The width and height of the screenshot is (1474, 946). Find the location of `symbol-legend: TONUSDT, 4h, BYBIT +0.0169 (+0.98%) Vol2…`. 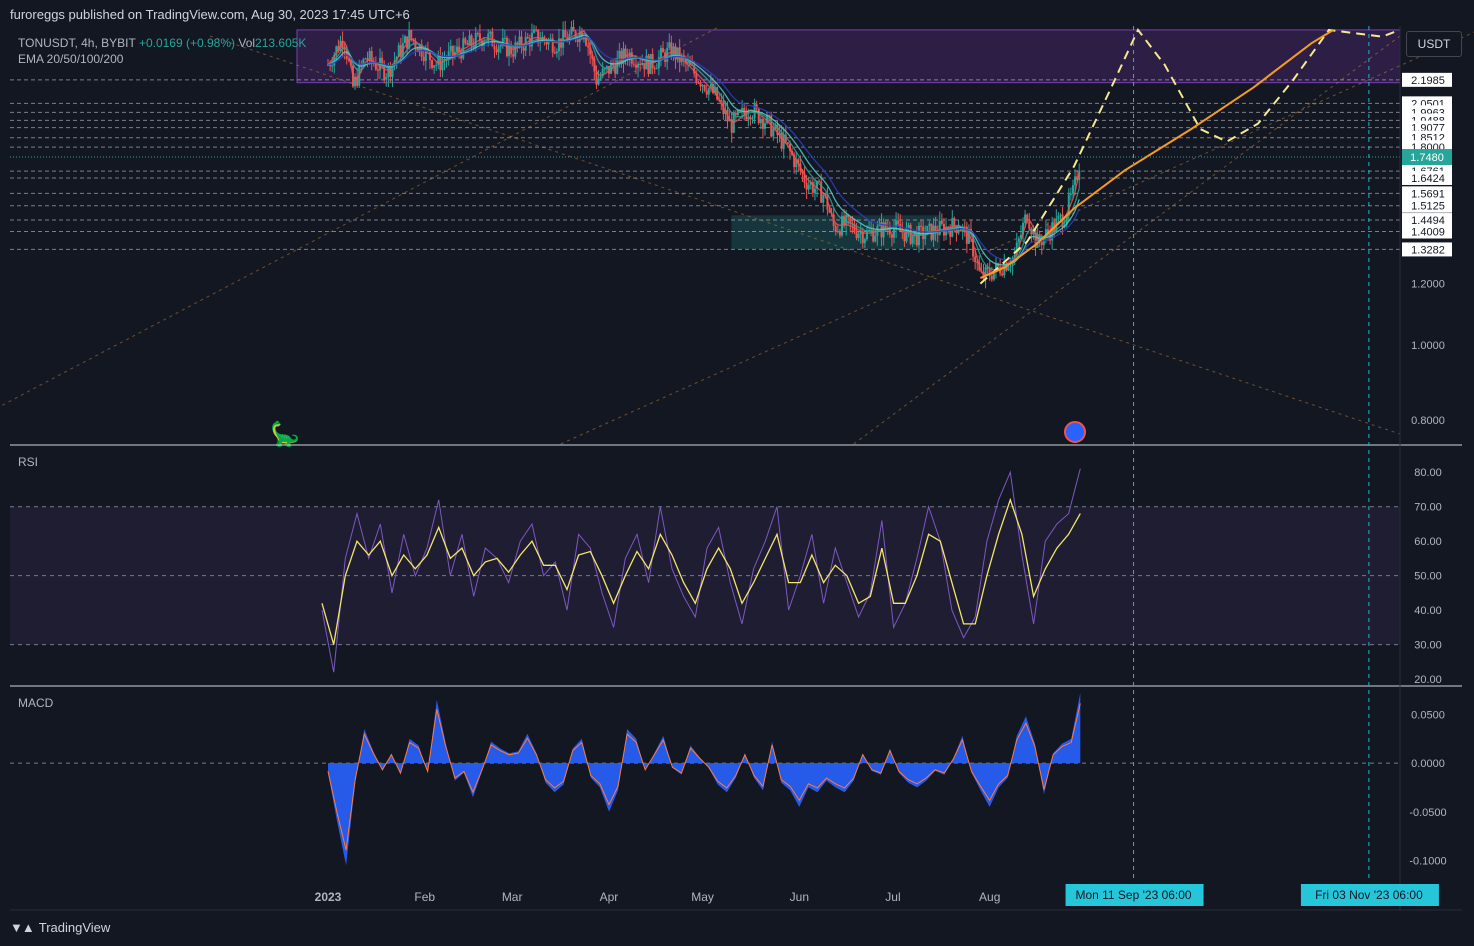

symbol-legend: TONUSDT, 4h, BYBIT +0.0169 (+0.98%) Vol2… is located at coordinates (162, 43).